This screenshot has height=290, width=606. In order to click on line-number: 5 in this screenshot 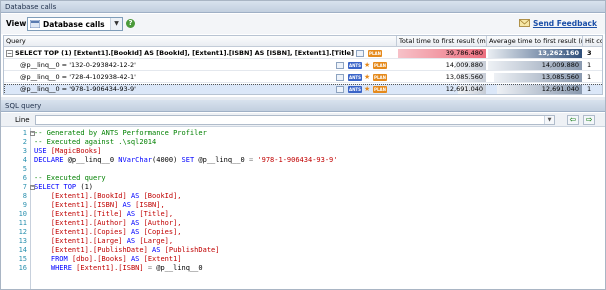, I will do `click(24, 169)`.